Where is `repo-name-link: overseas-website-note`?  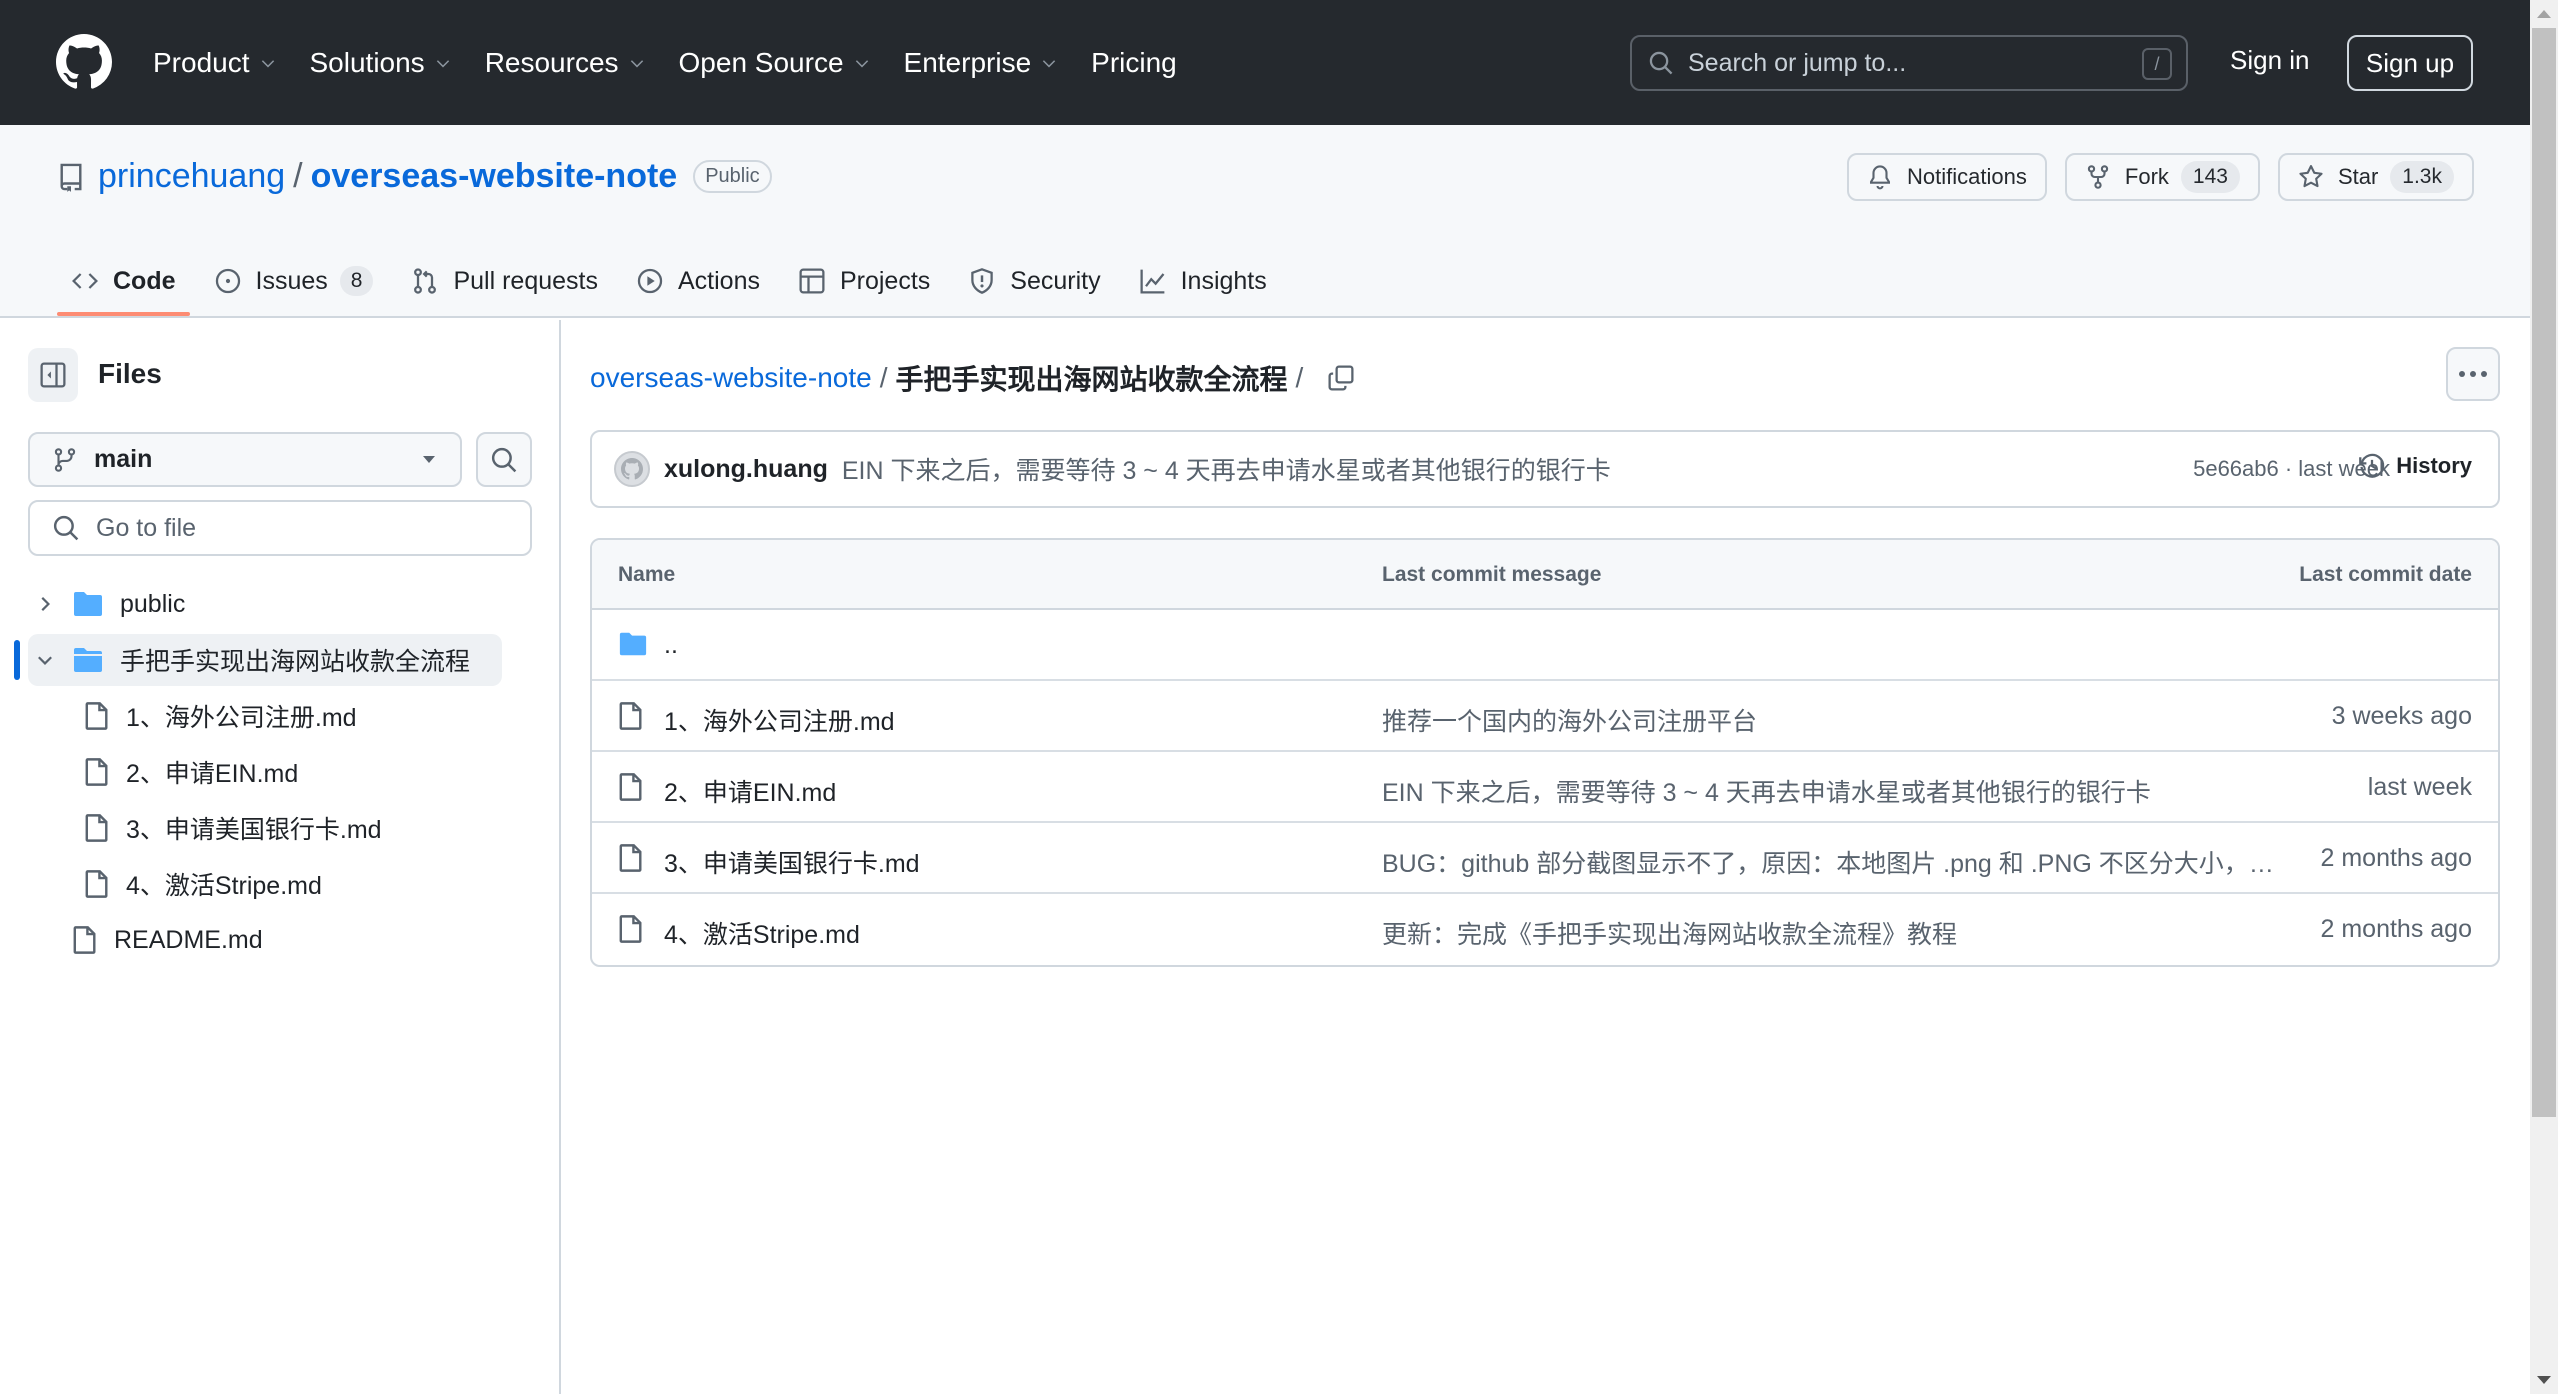 repo-name-link: overseas-website-note is located at coordinates (494, 176).